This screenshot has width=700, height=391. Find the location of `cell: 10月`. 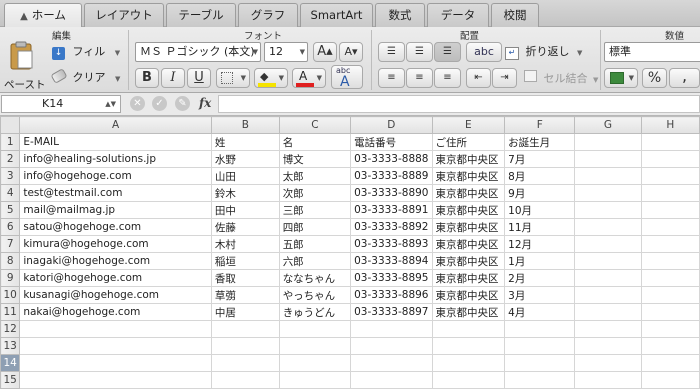

cell: 10月 is located at coordinates (540, 210).